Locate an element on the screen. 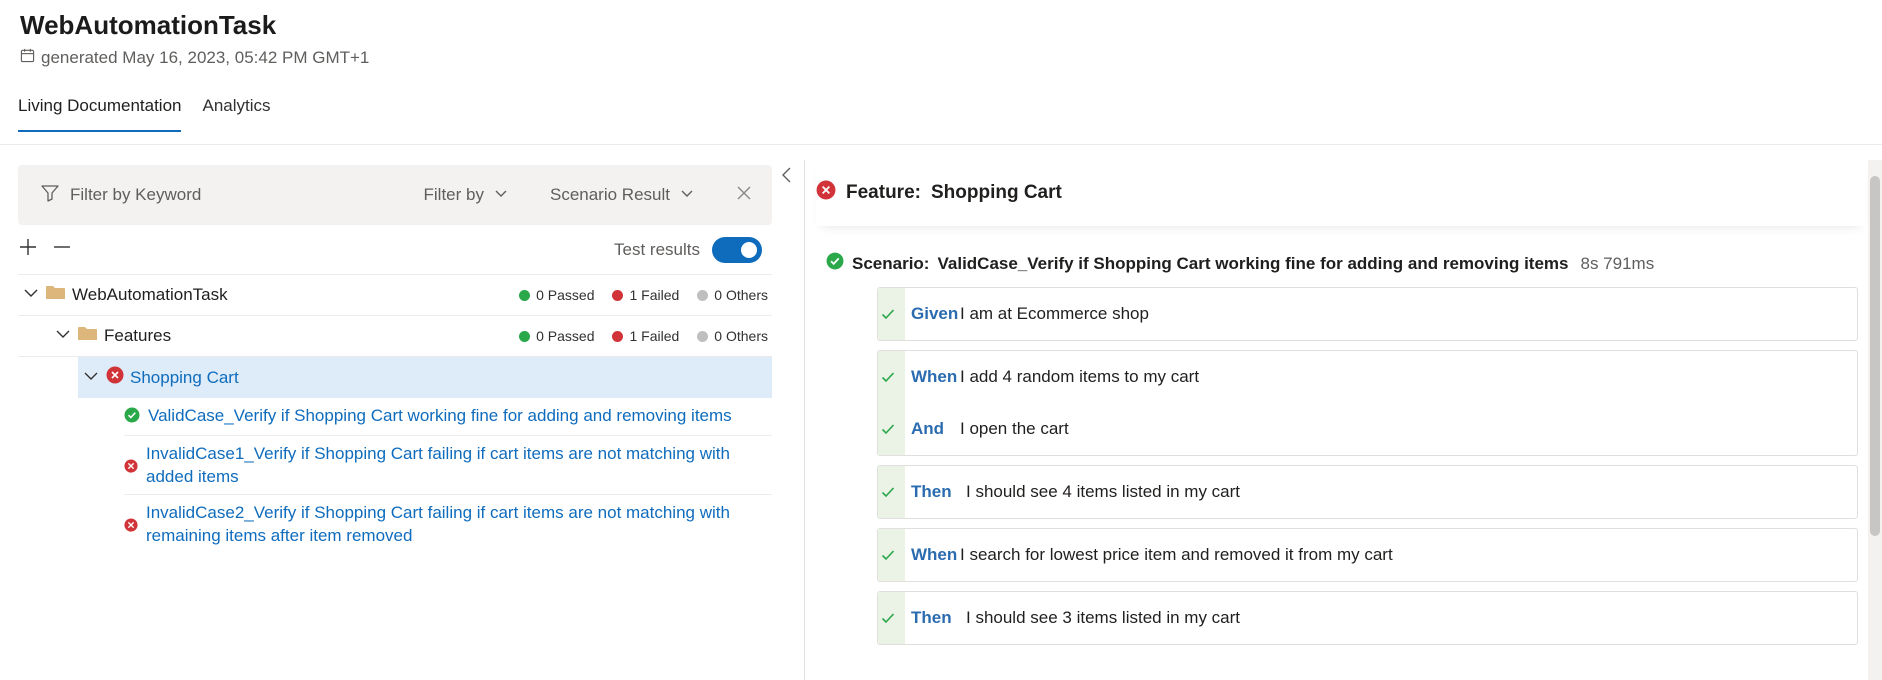 The width and height of the screenshot is (1882, 680). feature-name: Shopping Cart is located at coordinates (996, 192).